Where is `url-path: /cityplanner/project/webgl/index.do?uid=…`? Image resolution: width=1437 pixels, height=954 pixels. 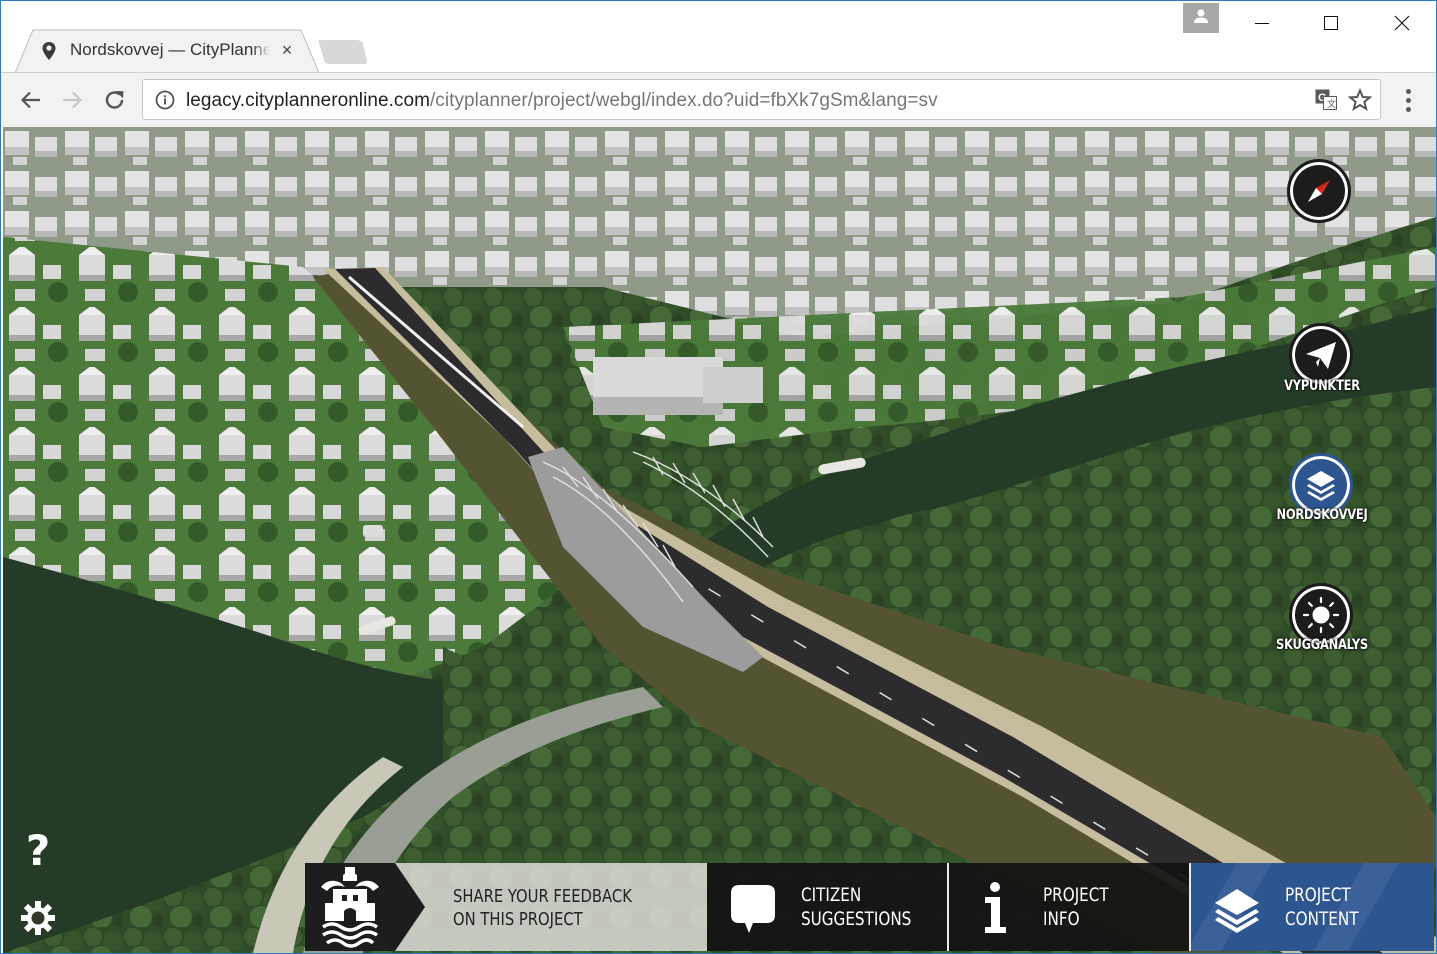 url-path: /cityplanner/project/webgl/index.do?uid=… is located at coordinates (683, 100).